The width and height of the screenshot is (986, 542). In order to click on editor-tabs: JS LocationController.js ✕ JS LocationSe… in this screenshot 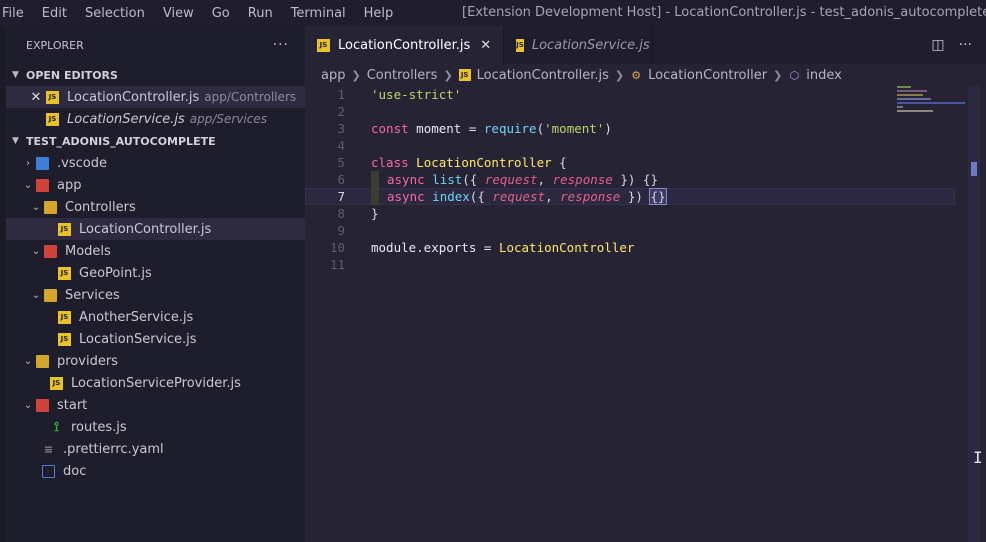, I will do `click(645, 45)`.